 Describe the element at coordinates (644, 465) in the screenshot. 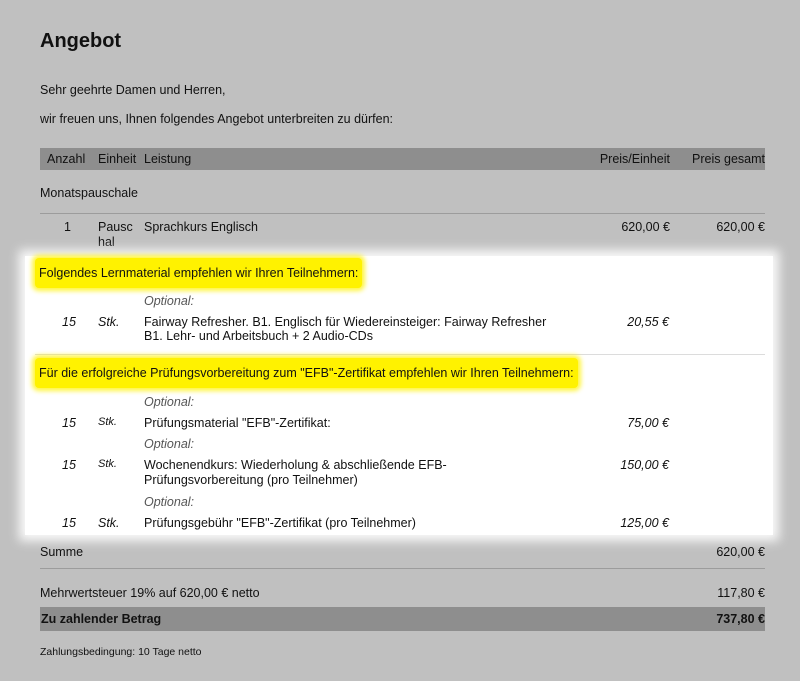

I see `item-price: 150,00 €` at that location.